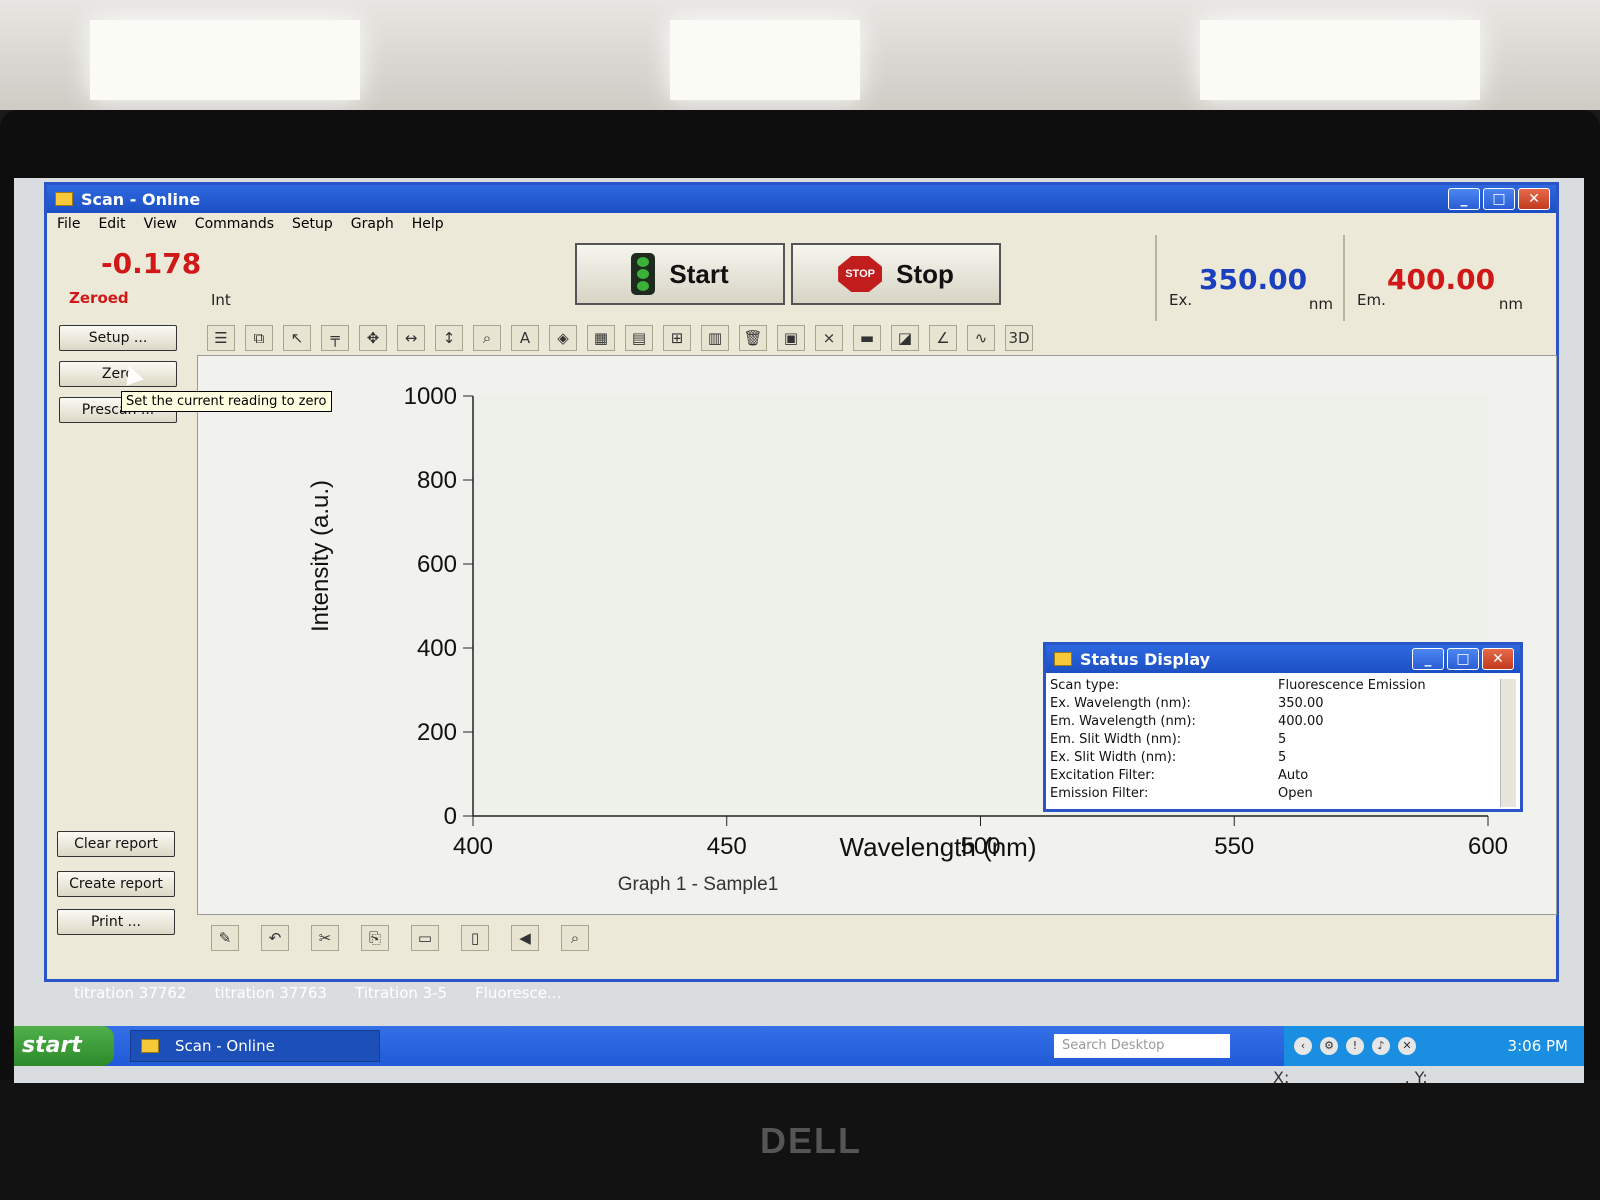 This screenshot has height=1200, width=1600. What do you see at coordinates (116, 844) in the screenshot?
I see `clear-report-button: Clear report` at bounding box center [116, 844].